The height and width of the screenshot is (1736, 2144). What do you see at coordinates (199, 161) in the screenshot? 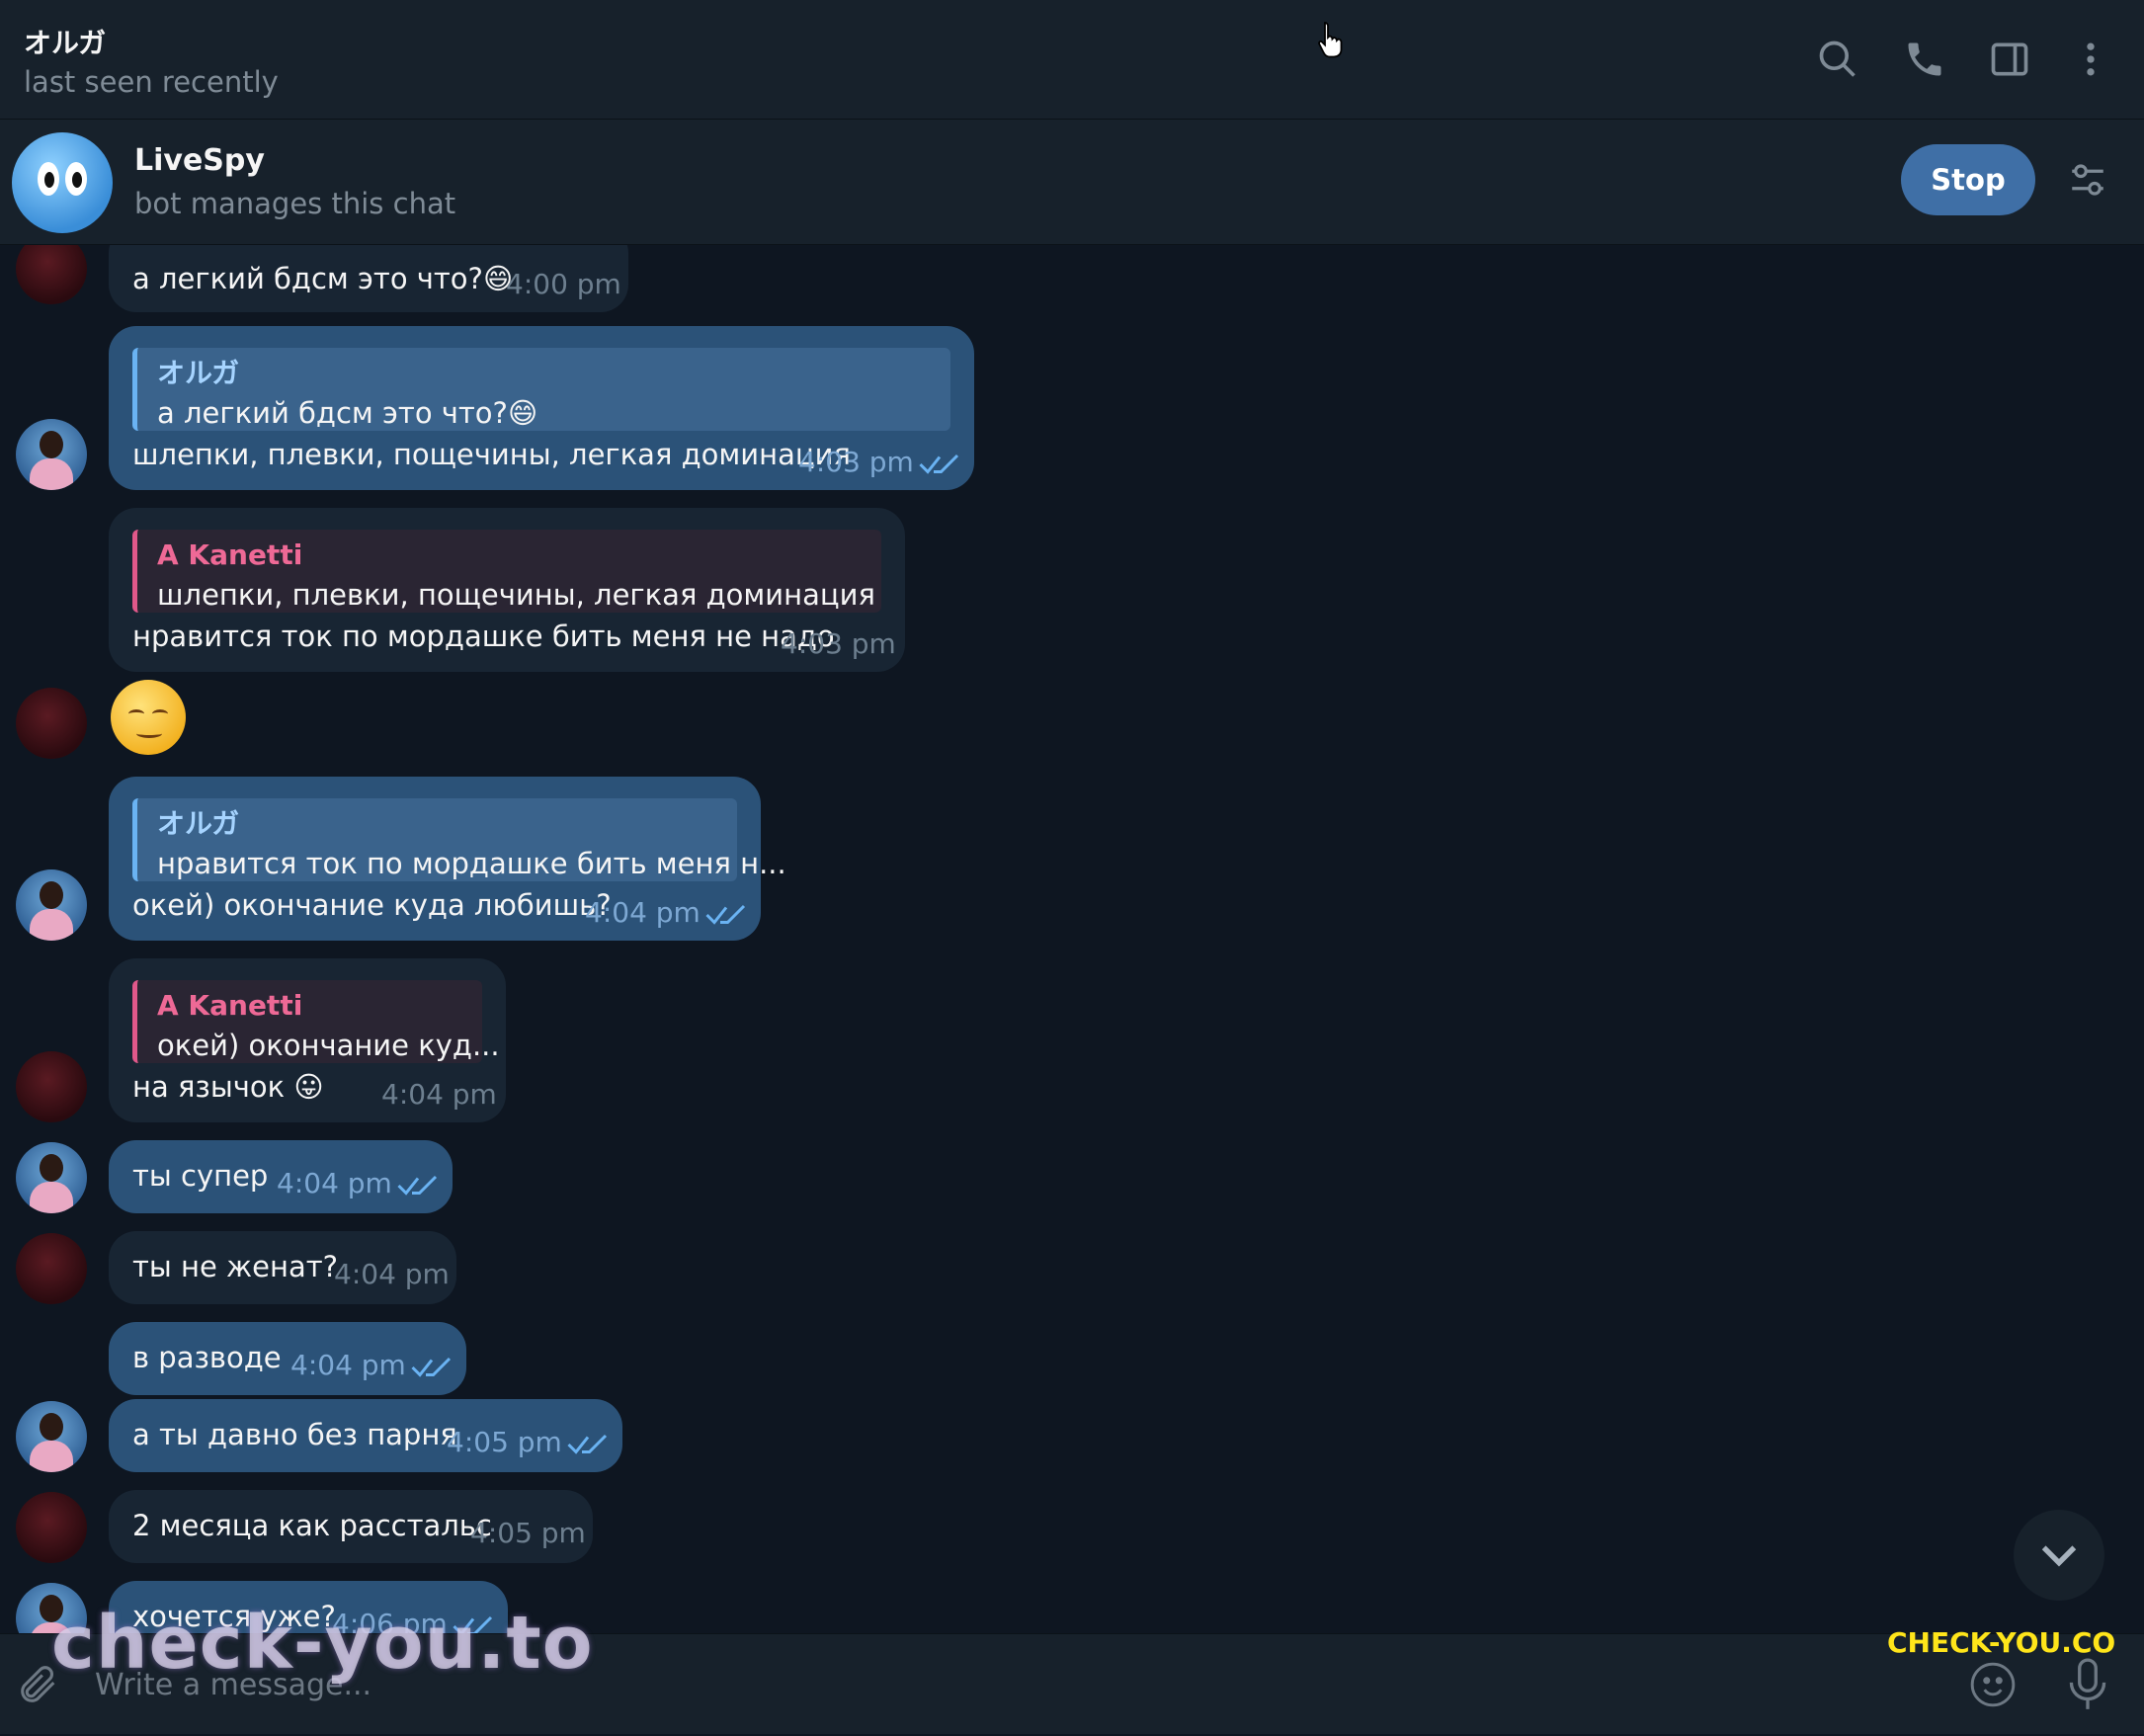
I see `bot-name: LiveSpy` at bounding box center [199, 161].